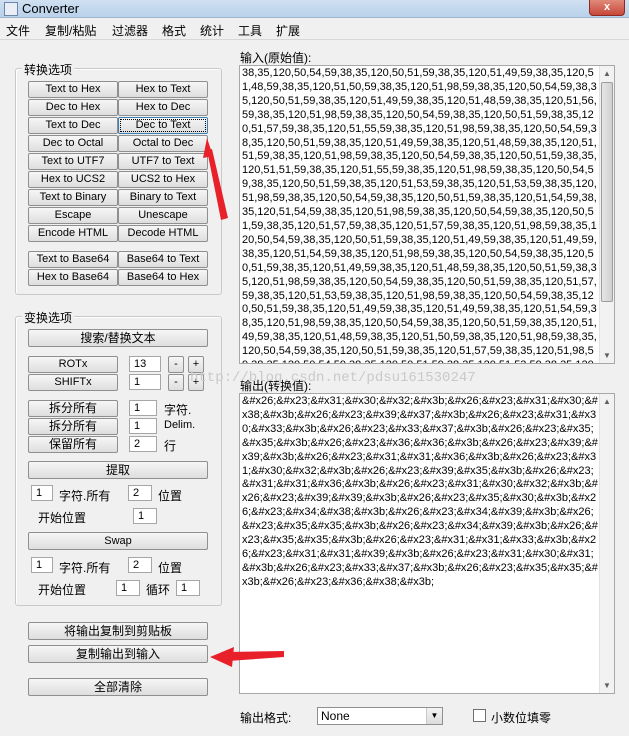 The height and width of the screenshot is (736, 629). Describe the element at coordinates (607, 192) in the screenshot. I see `input-scroll-thumb` at that location.